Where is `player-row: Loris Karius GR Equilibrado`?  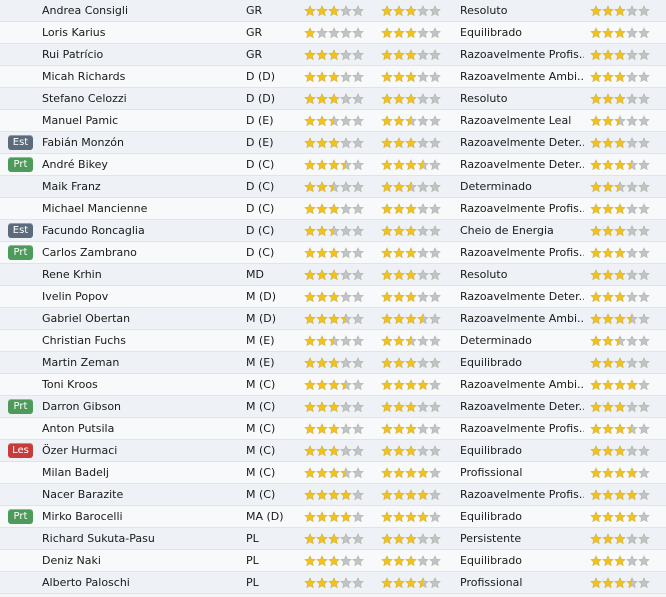
player-row: Loris Karius GR Equilibrado is located at coordinates (333, 33).